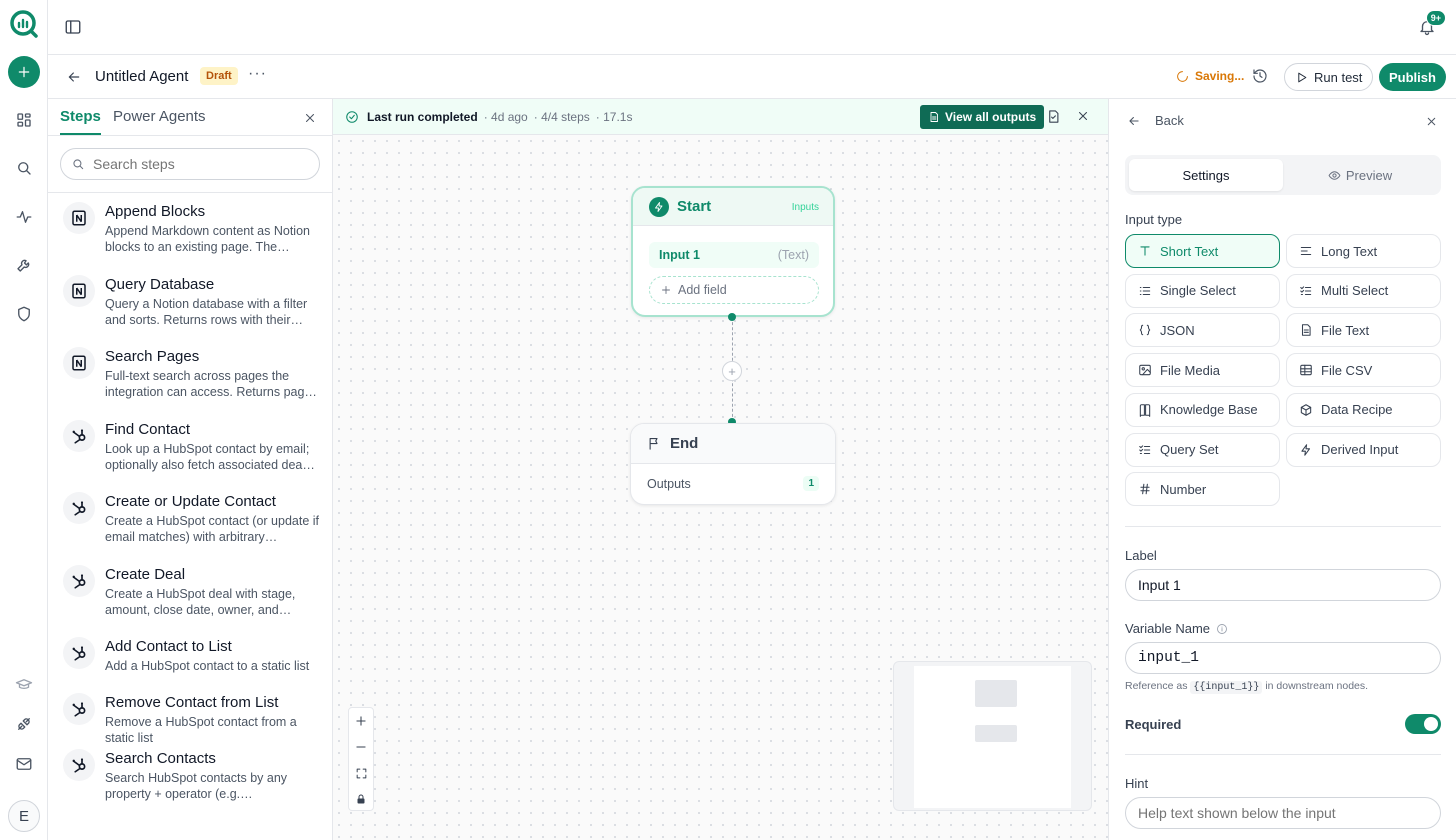 The image size is (1456, 840). I want to click on back-arrow-icon, so click(74, 77).